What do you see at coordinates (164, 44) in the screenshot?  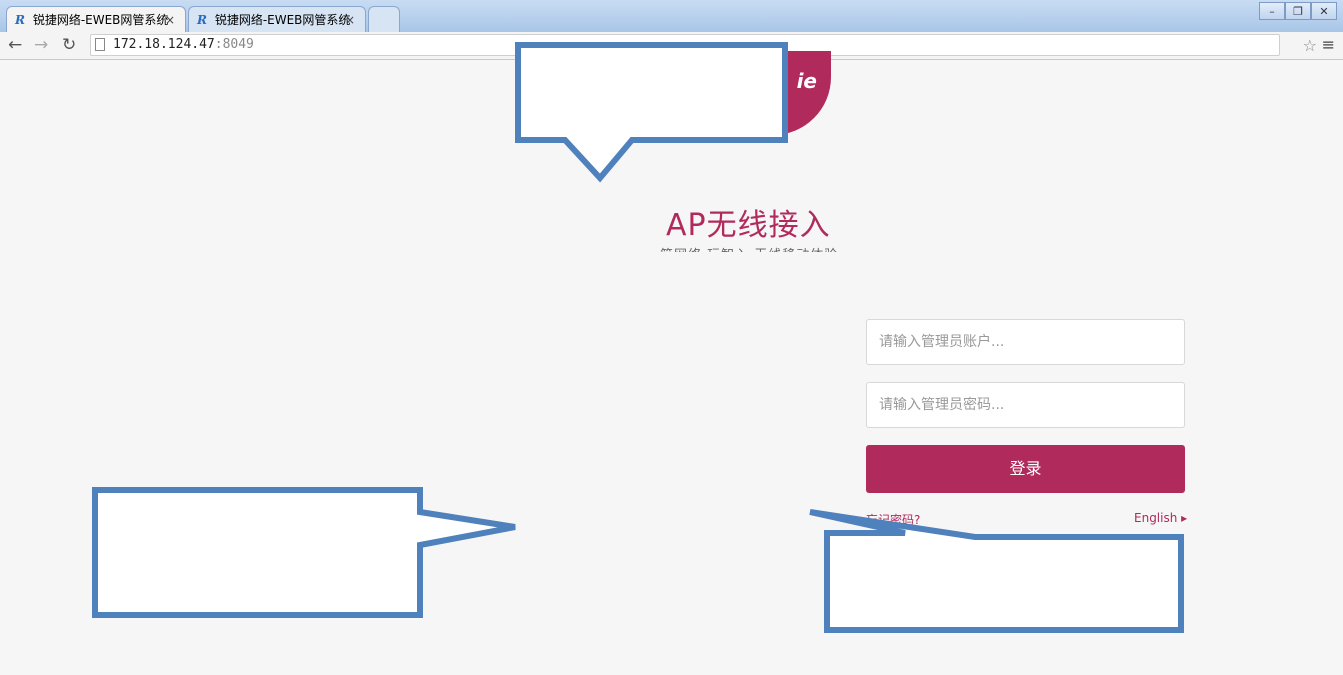 I see `url-host: 172.18.124.47` at bounding box center [164, 44].